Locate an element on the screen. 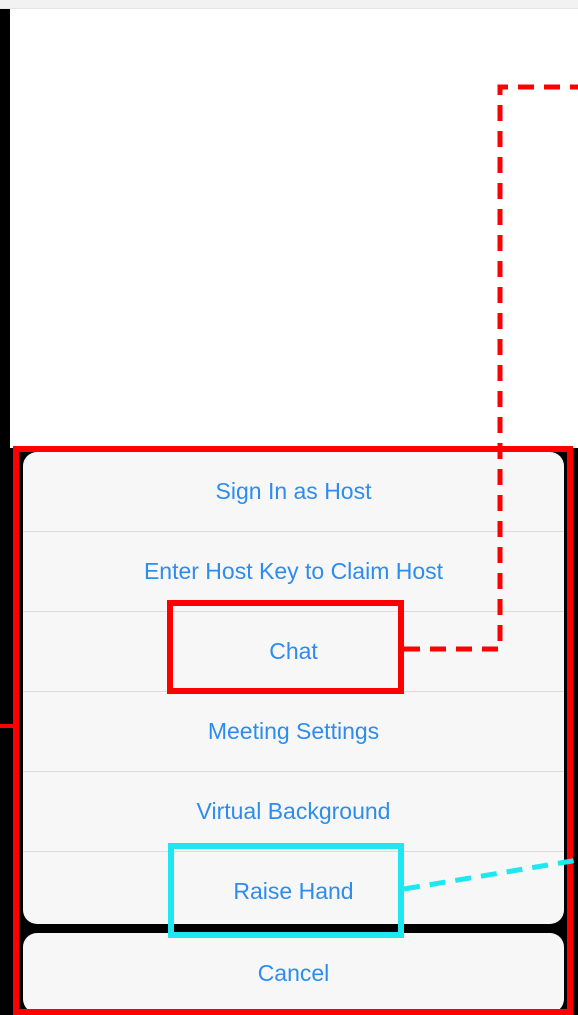 This screenshot has height=1015, width=578. virtual-background-button: Virtual Background is located at coordinates (293, 812).